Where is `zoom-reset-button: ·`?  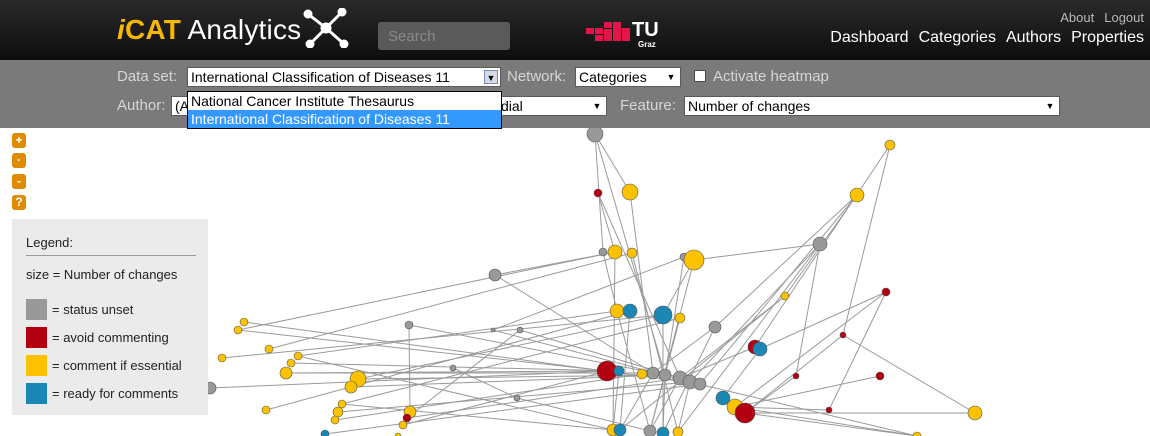
zoom-reset-button: · is located at coordinates (19, 160).